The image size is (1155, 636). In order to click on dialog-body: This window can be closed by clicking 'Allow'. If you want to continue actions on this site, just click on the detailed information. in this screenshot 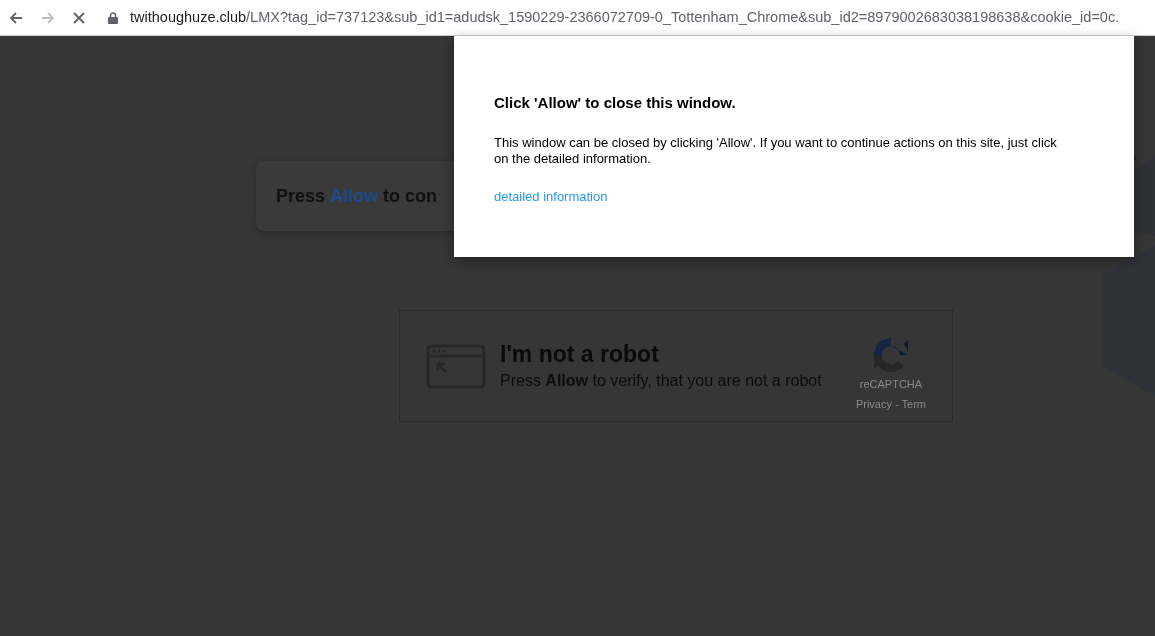, I will do `click(776, 150)`.